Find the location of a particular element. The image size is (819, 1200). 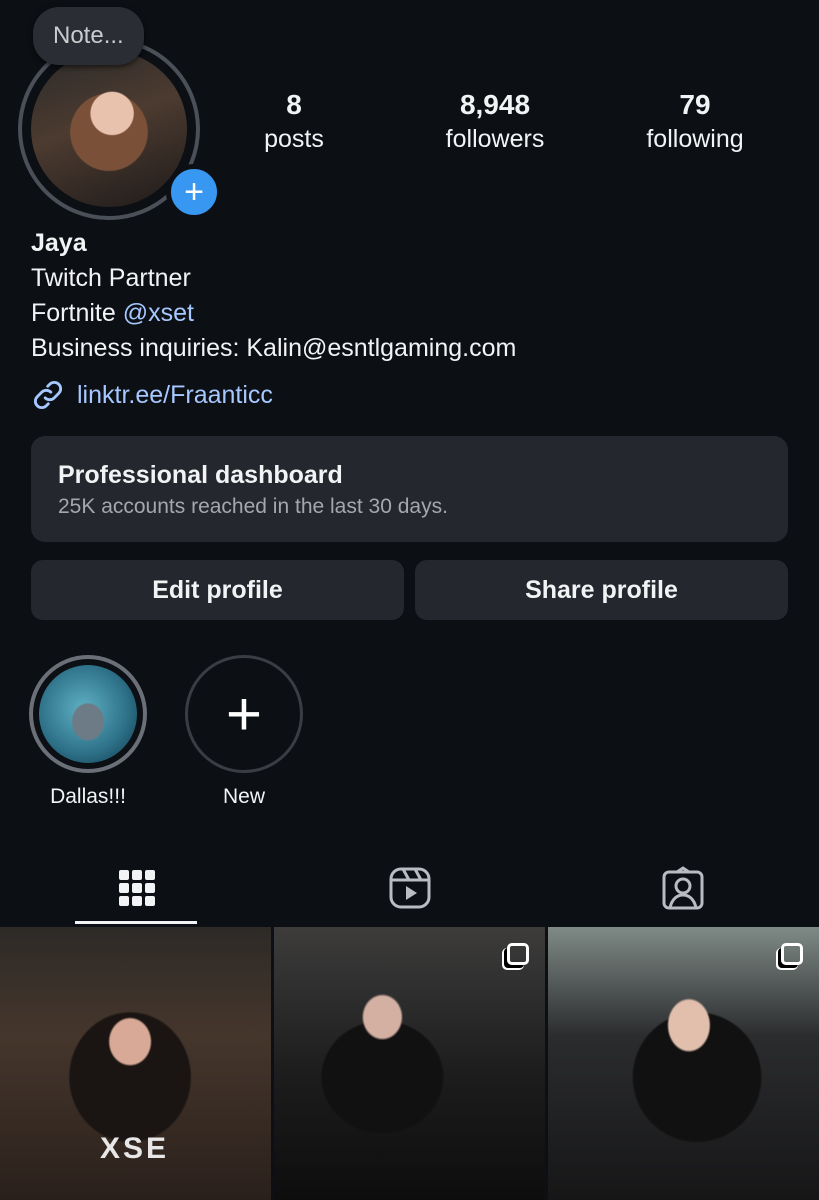

following-count: 79 is located at coordinates (695, 104).